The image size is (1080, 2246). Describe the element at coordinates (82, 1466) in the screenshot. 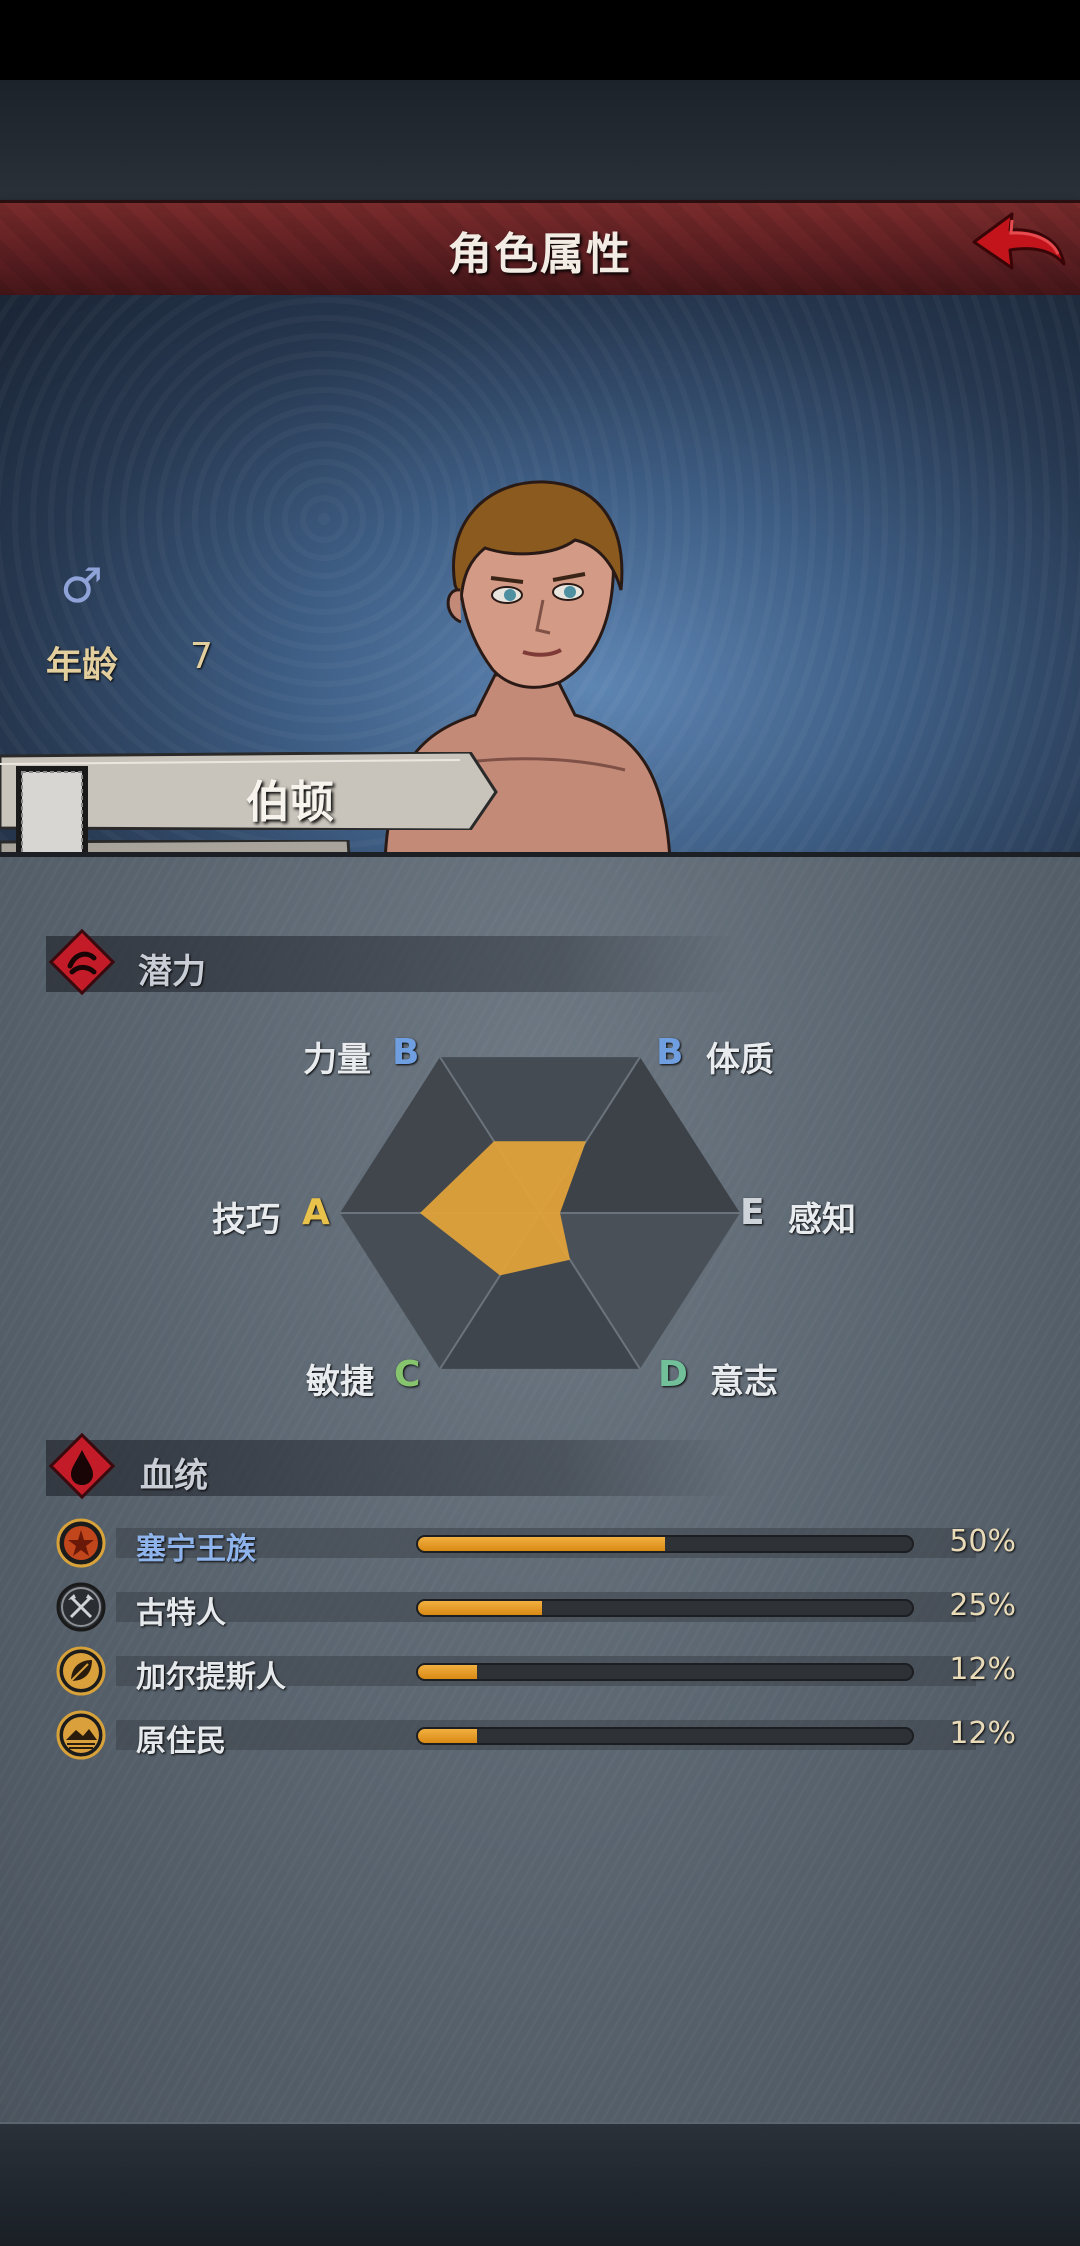

I see `blood-drop-icon` at that location.